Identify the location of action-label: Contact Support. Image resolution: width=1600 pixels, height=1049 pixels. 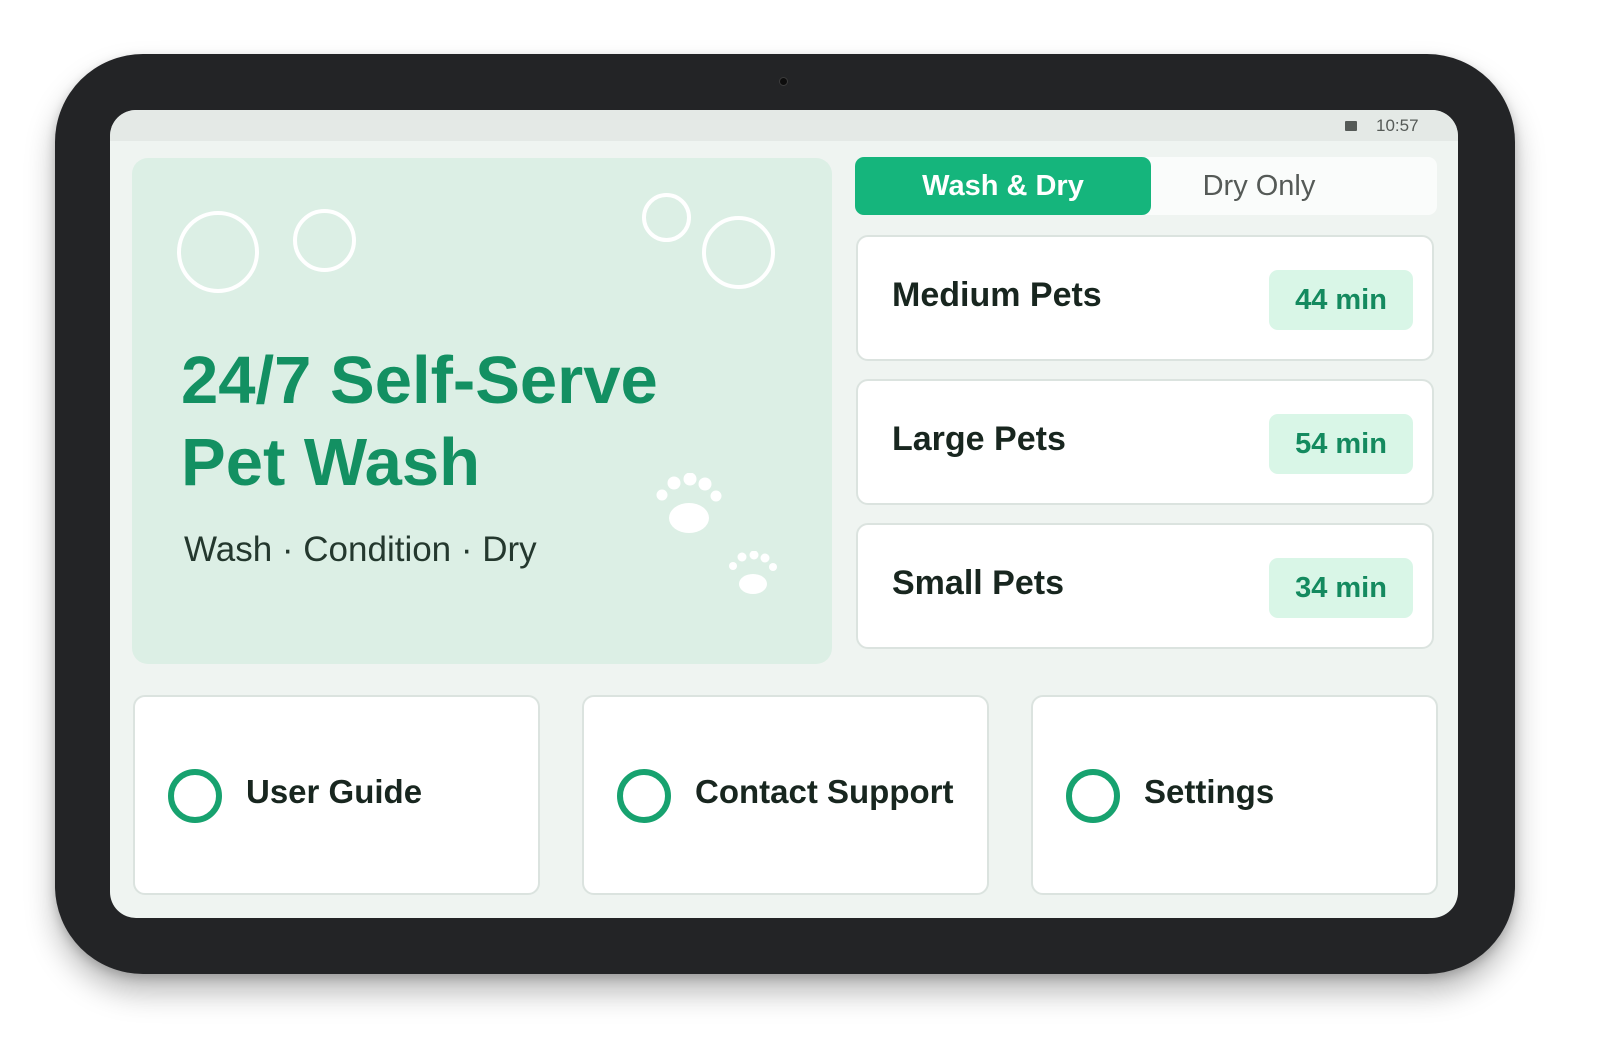
(824, 791).